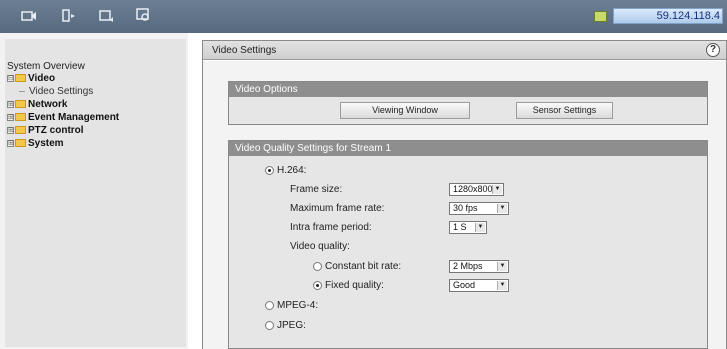 This screenshot has height=349, width=727. What do you see at coordinates (331, 227) in the screenshot?
I see `intra-frame-period-label: Intra frame period:` at bounding box center [331, 227].